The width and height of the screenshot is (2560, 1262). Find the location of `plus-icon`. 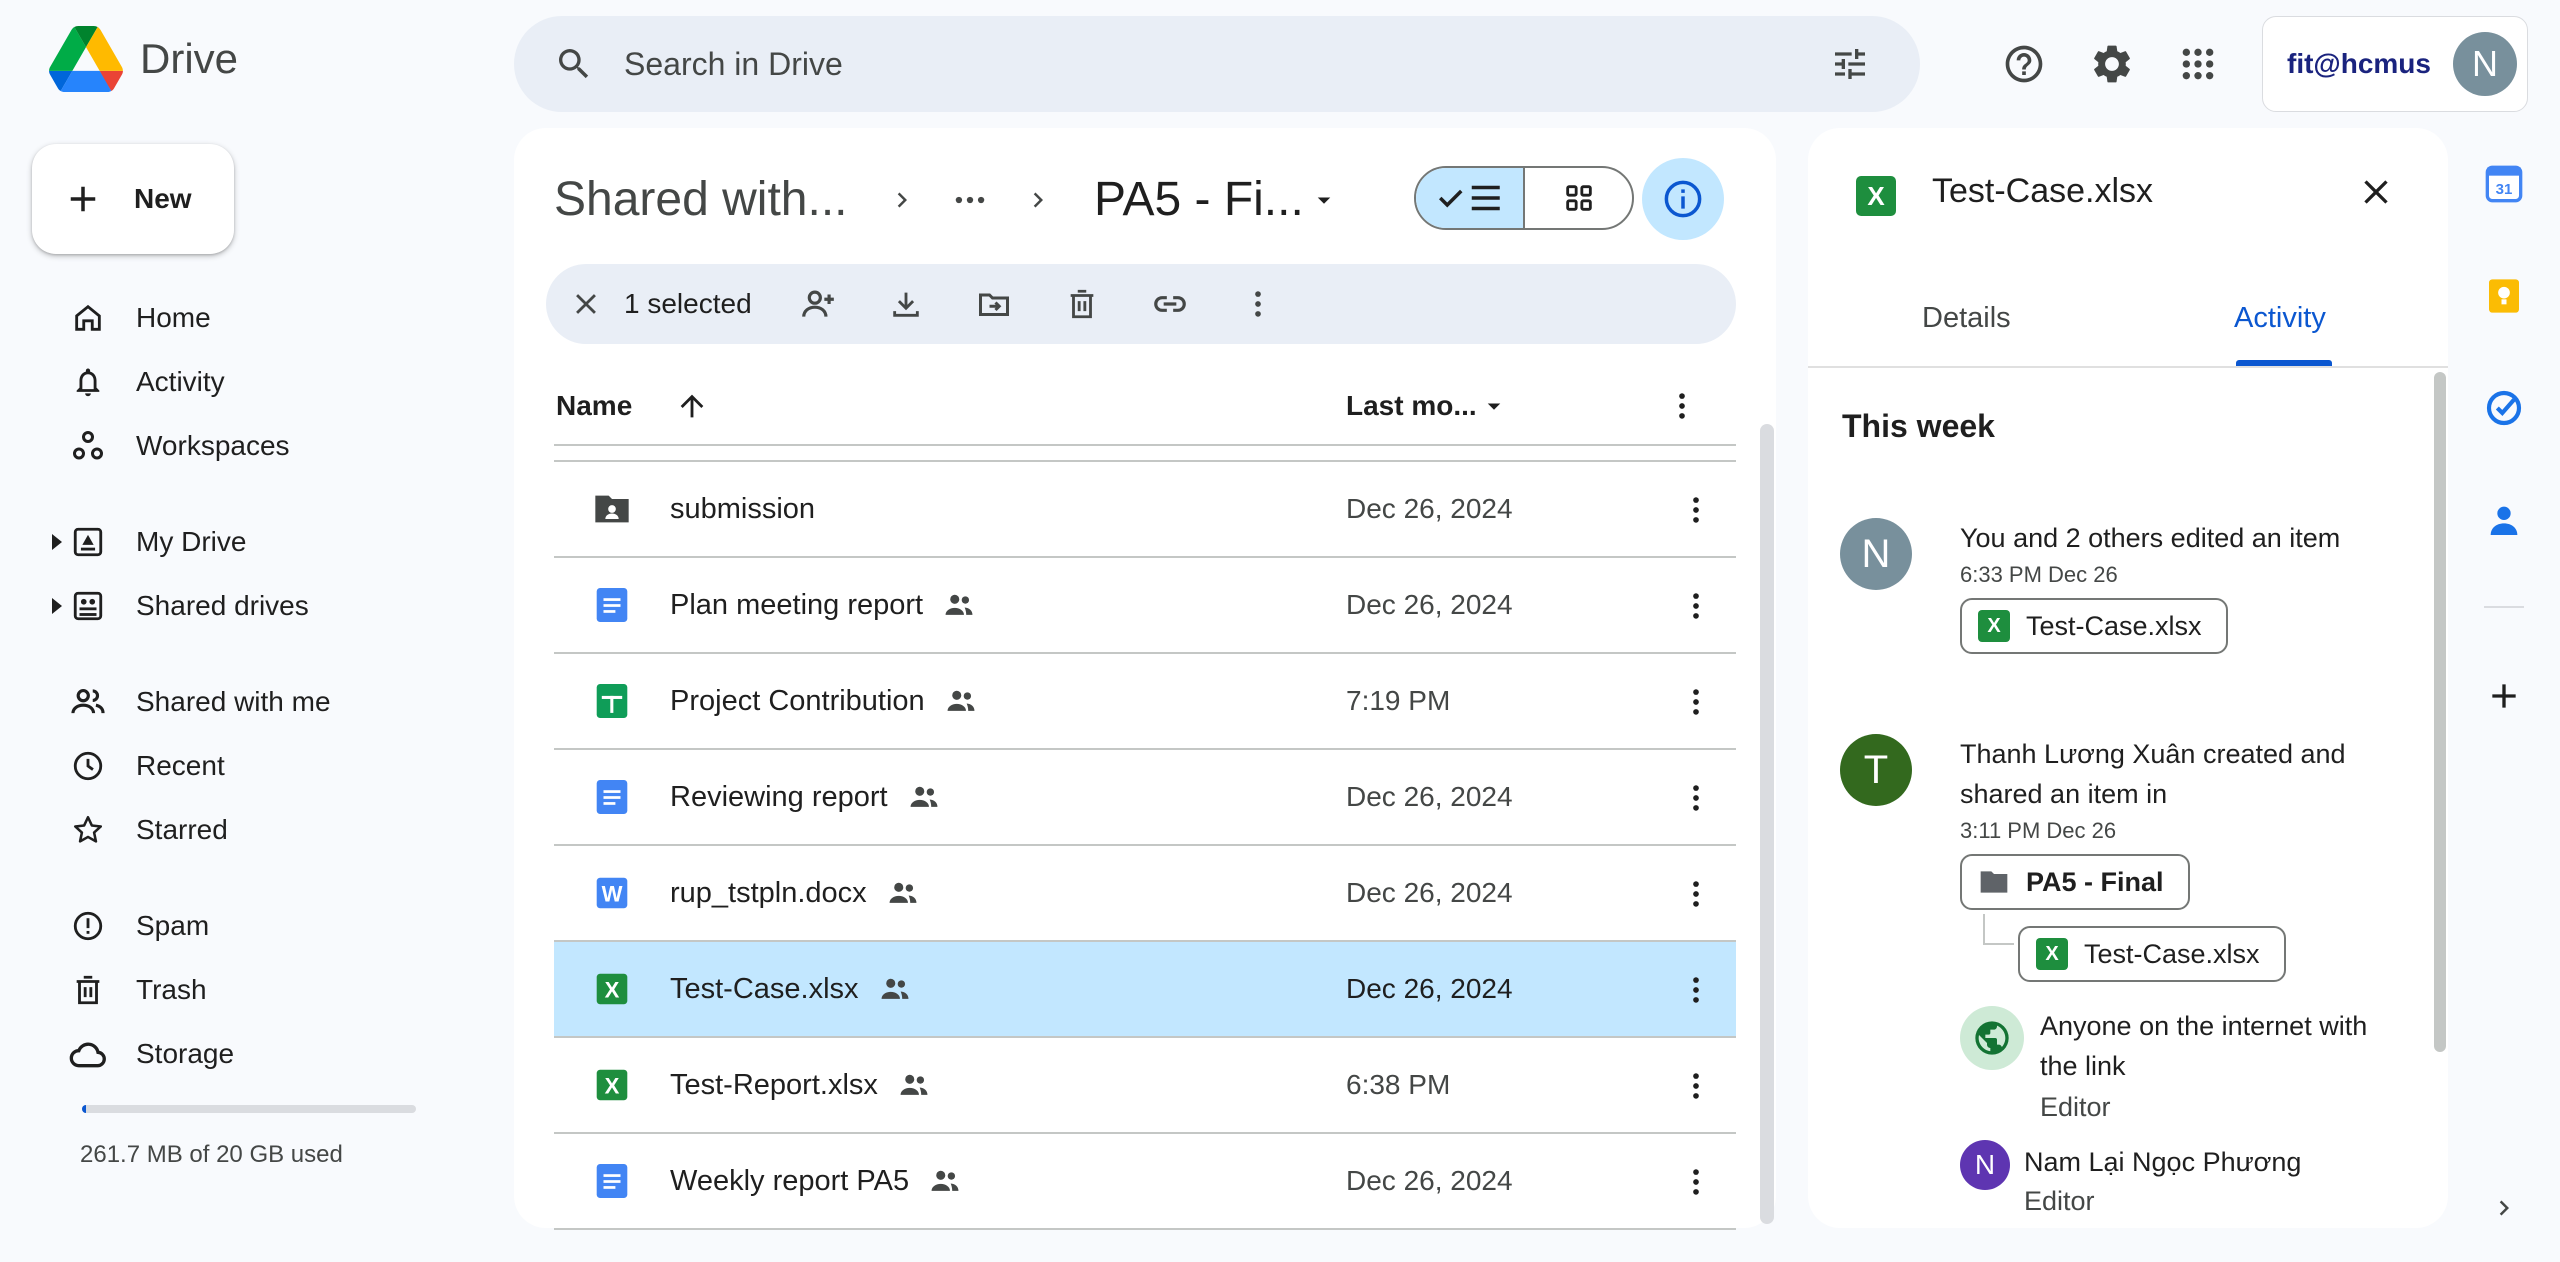

plus-icon is located at coordinates (83, 199).